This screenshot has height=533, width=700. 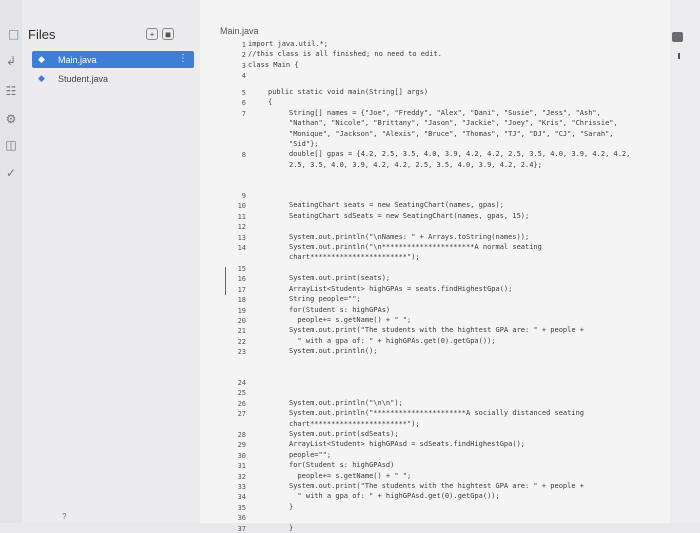 I want to click on line-number: 21, so click(x=241, y=331).